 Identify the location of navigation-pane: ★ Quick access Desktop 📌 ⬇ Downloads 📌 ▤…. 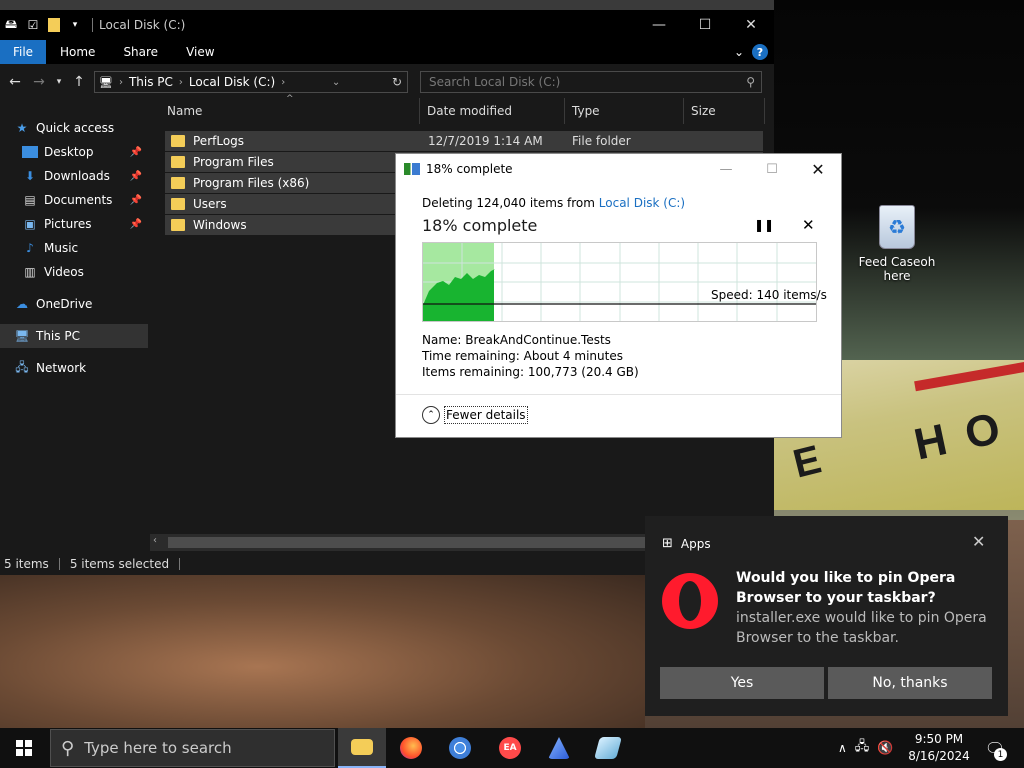
(74, 331).